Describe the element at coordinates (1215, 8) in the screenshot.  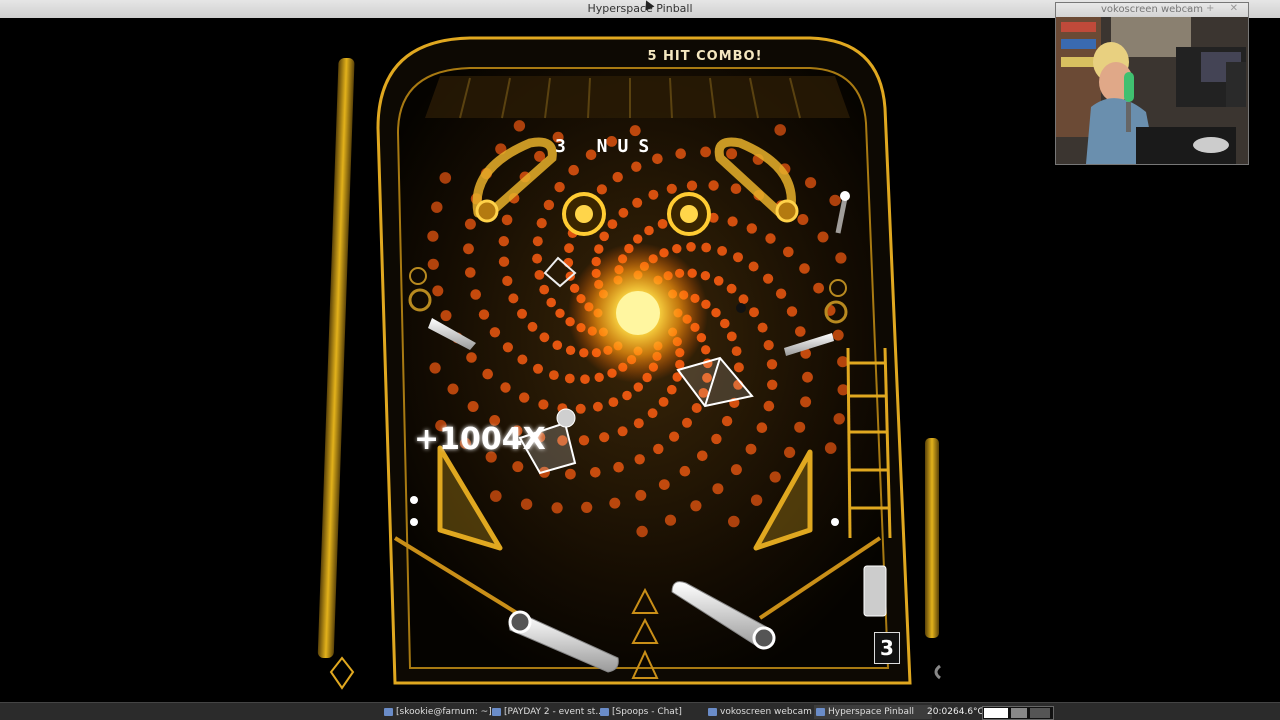
I see `webcam-window-controls: – + ✕` at that location.